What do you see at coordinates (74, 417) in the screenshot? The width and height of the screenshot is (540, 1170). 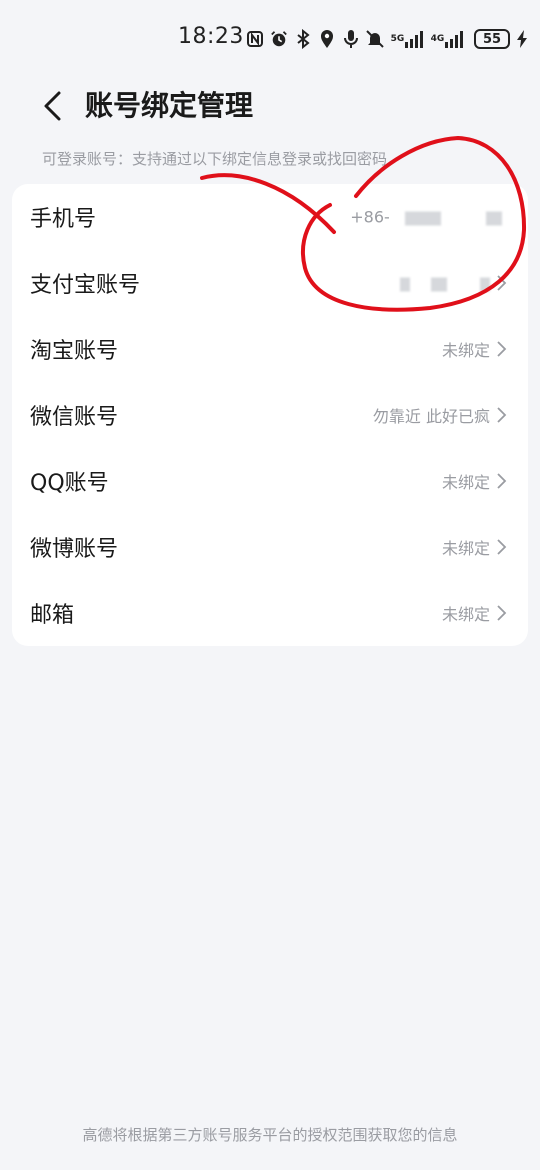 I see `row-label: 微信账号` at bounding box center [74, 417].